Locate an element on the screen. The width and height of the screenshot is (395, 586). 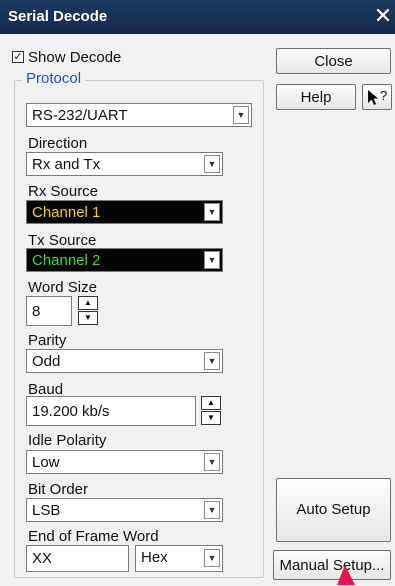
close-button-label: Close is located at coordinates (333, 61).